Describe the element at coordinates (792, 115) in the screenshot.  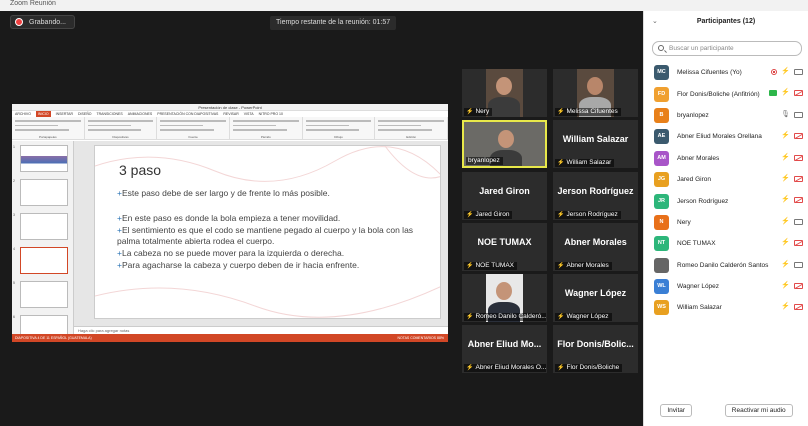
I see `participant-status-icons: 🎙` at that location.